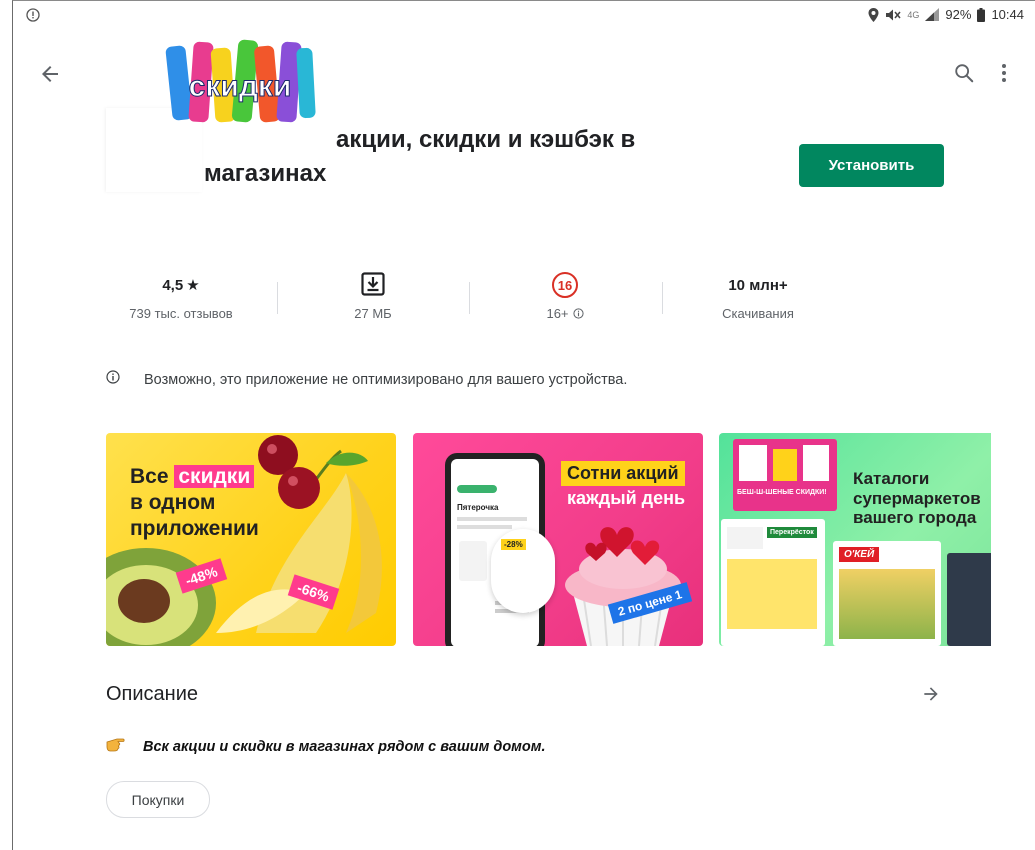  What do you see at coordinates (887, 593) in the screenshot?
I see `catalog-page-b: О'КЕЙ` at bounding box center [887, 593].